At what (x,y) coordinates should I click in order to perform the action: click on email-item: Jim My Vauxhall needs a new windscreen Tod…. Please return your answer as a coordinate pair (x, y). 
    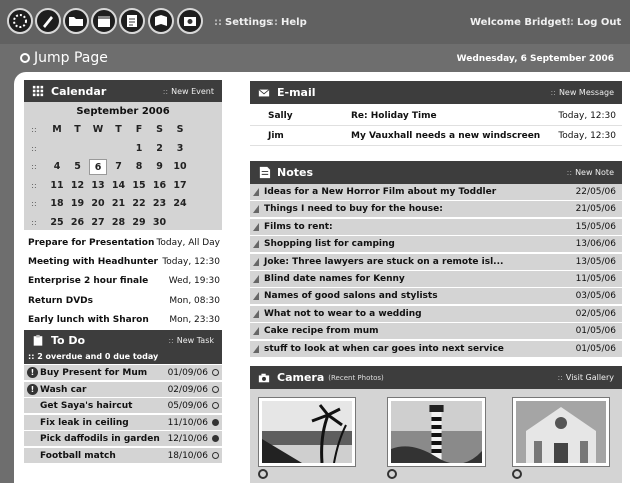
    Looking at the image, I should click on (436, 136).